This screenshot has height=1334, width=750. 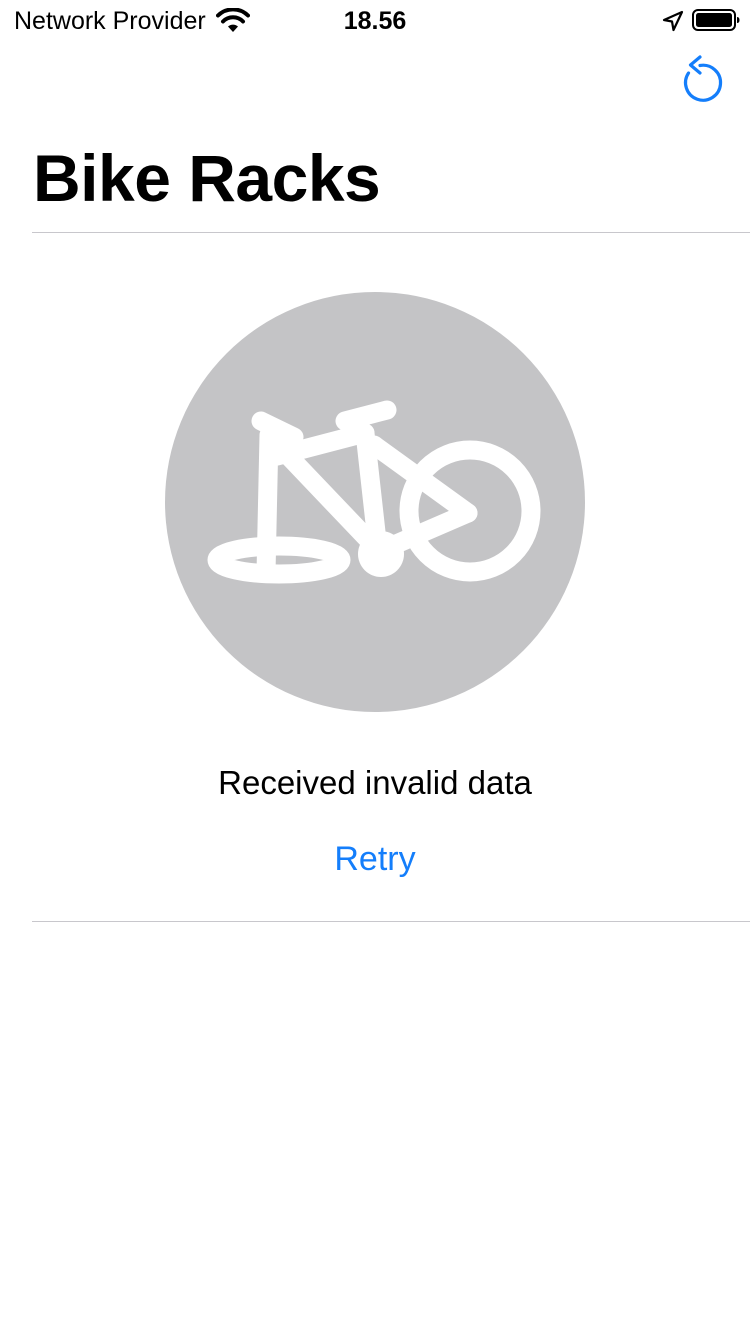 I want to click on refresh-button, so click(x=697, y=81).